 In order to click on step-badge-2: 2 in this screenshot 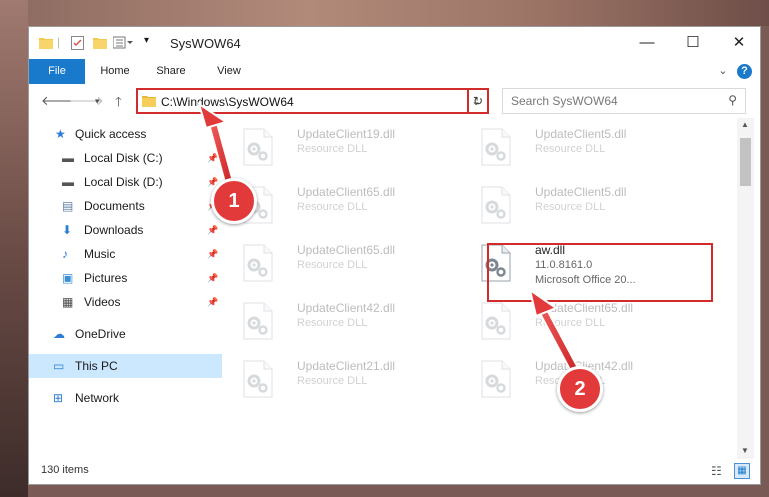, I will do `click(580, 389)`.